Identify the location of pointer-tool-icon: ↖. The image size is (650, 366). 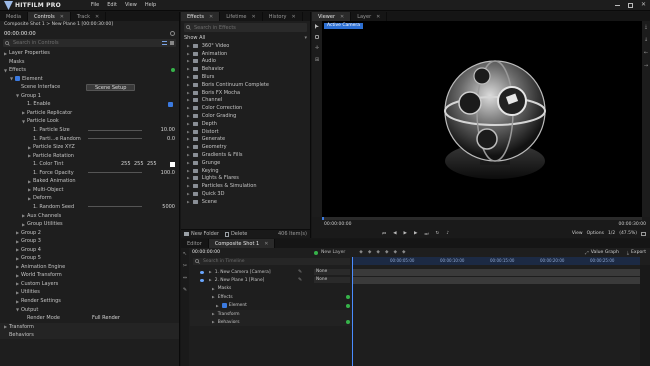
(185, 254).